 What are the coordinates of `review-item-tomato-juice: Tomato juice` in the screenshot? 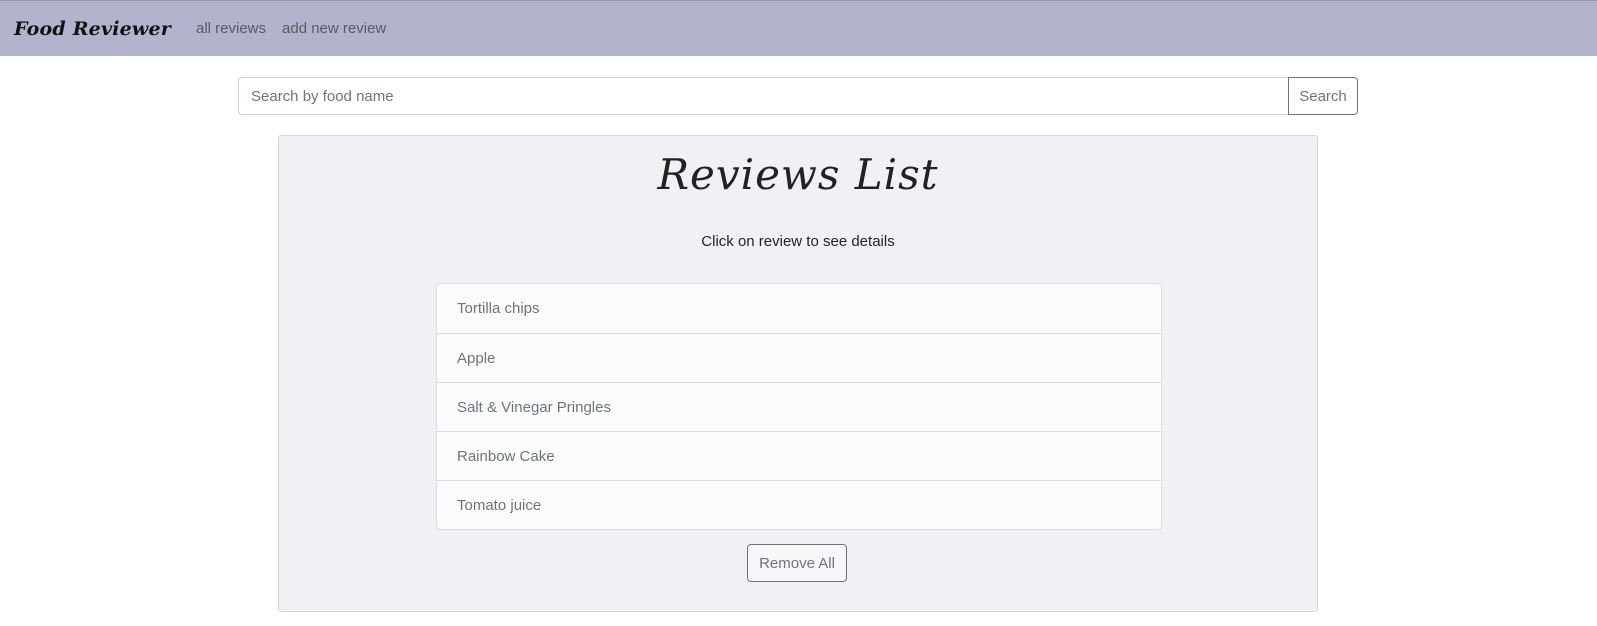 It's located at (799, 504).